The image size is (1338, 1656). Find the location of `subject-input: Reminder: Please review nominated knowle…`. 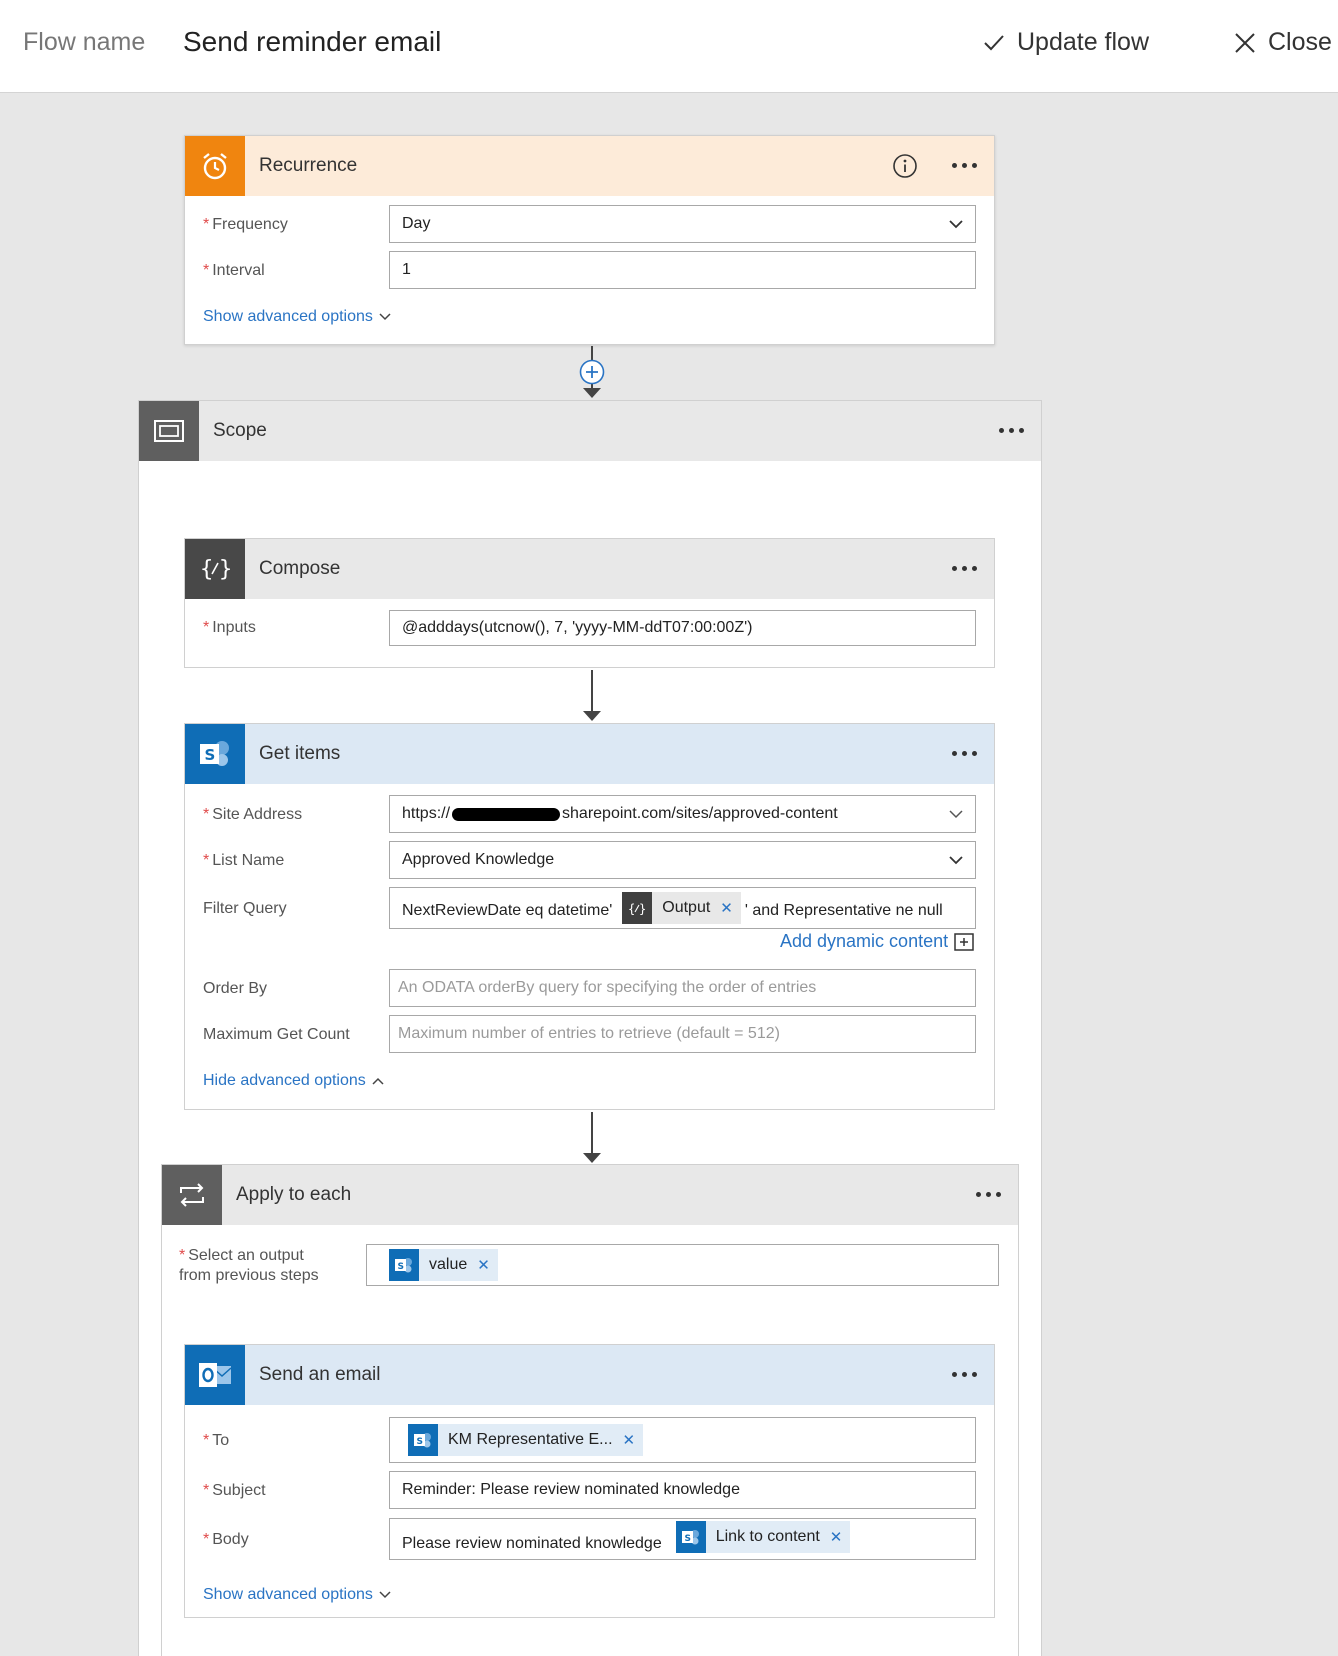

subject-input: Reminder: Please review nominated knowle… is located at coordinates (682, 1490).